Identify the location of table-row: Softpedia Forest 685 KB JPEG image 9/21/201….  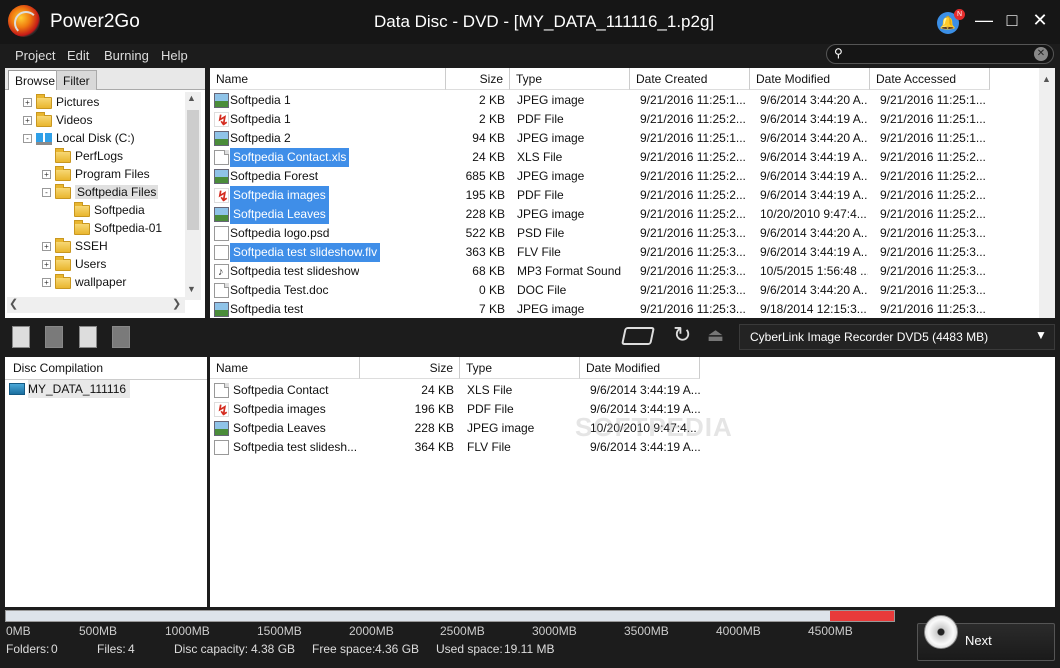
(632, 176).